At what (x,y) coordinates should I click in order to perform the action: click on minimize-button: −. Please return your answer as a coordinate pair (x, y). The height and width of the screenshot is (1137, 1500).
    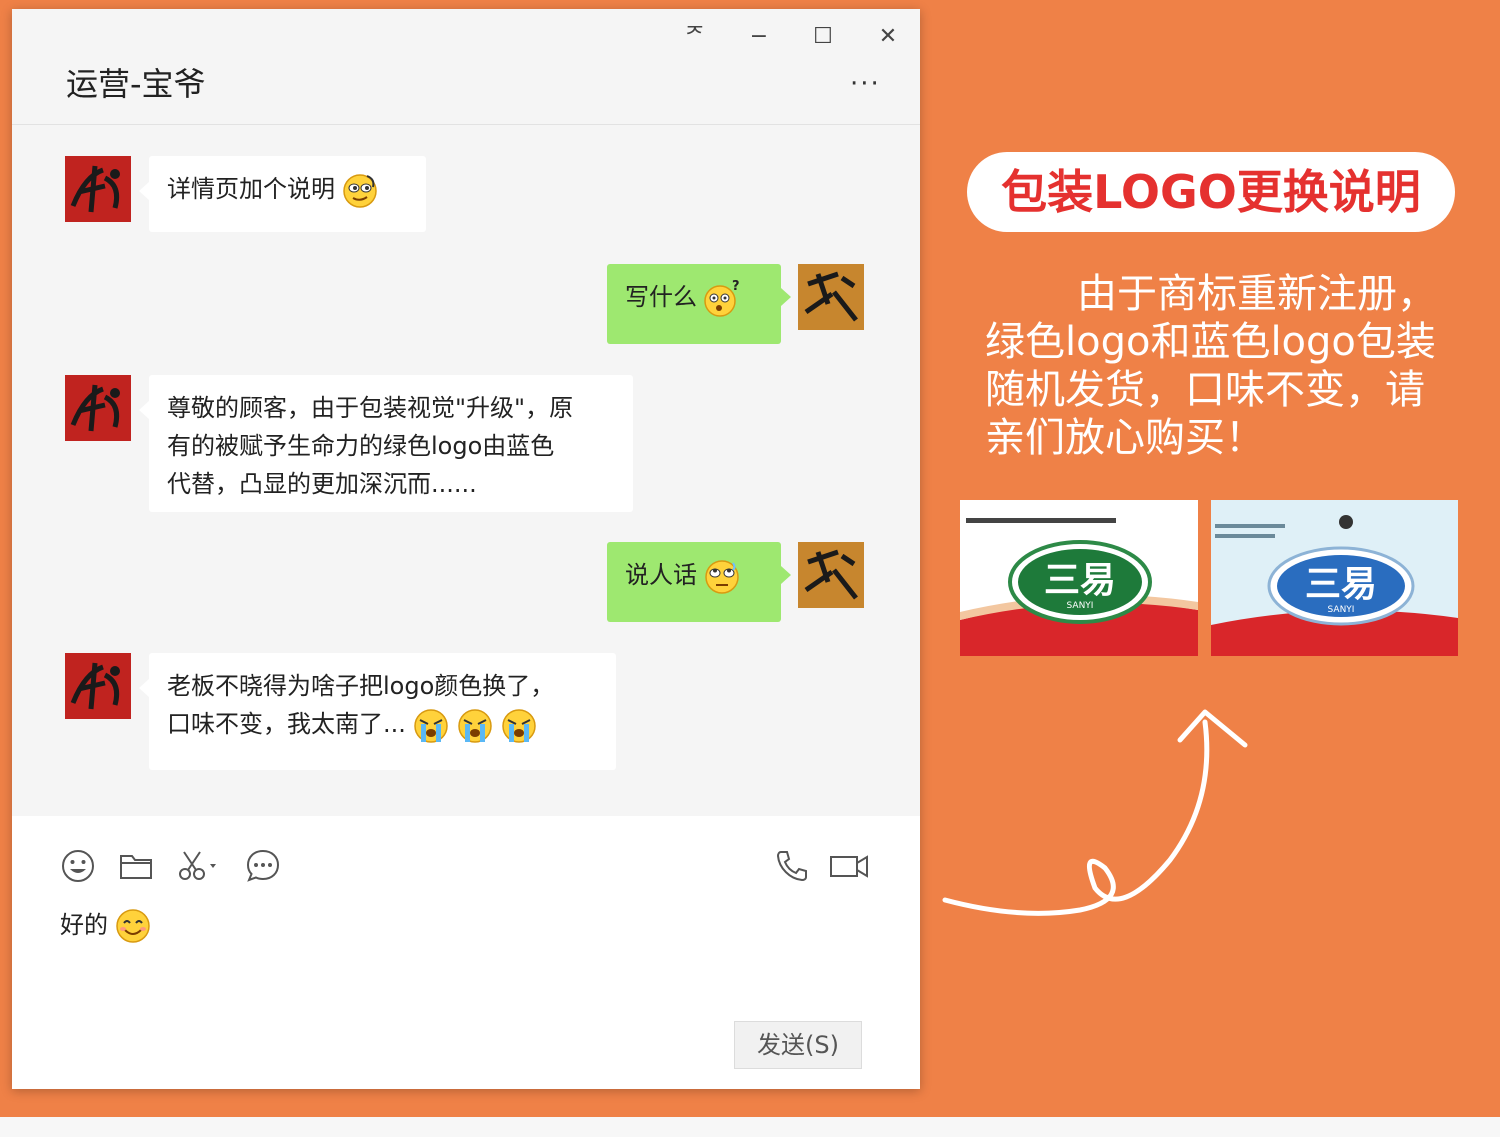
    Looking at the image, I should click on (759, 37).